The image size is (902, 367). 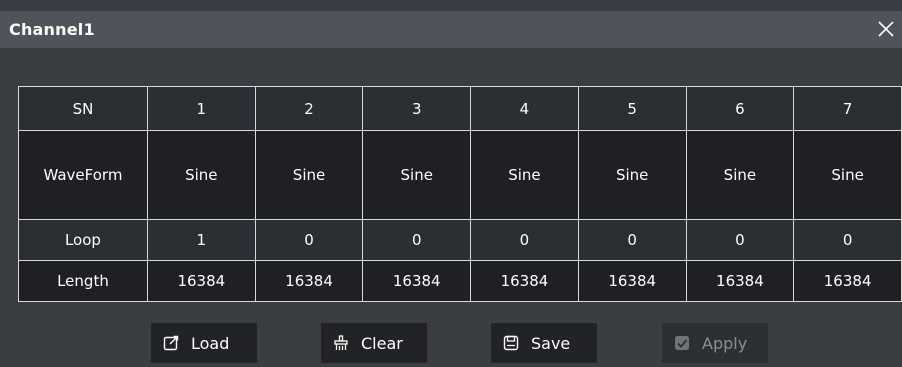 I want to click on top-strip, so click(x=451, y=5).